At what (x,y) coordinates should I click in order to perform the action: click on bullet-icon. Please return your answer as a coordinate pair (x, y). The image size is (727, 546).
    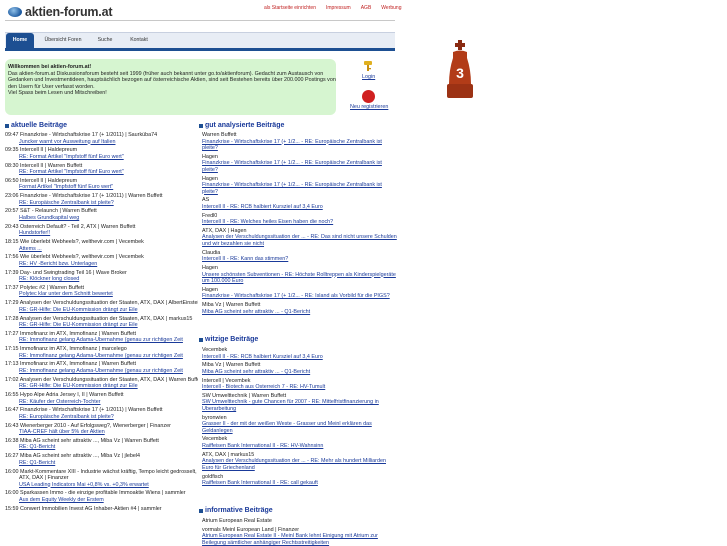
    Looking at the image, I should click on (201, 339).